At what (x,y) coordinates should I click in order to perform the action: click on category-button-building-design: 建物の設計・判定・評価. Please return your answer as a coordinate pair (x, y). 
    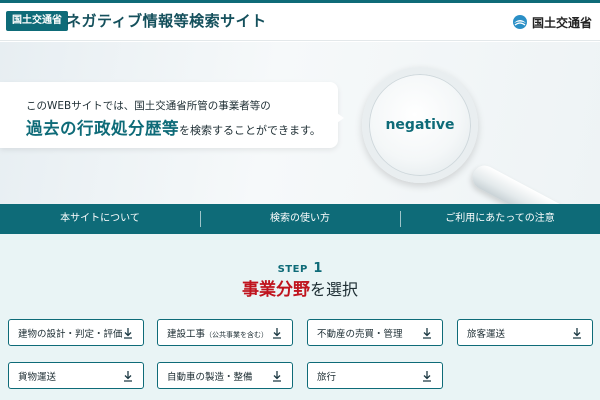
    Looking at the image, I should click on (76, 332).